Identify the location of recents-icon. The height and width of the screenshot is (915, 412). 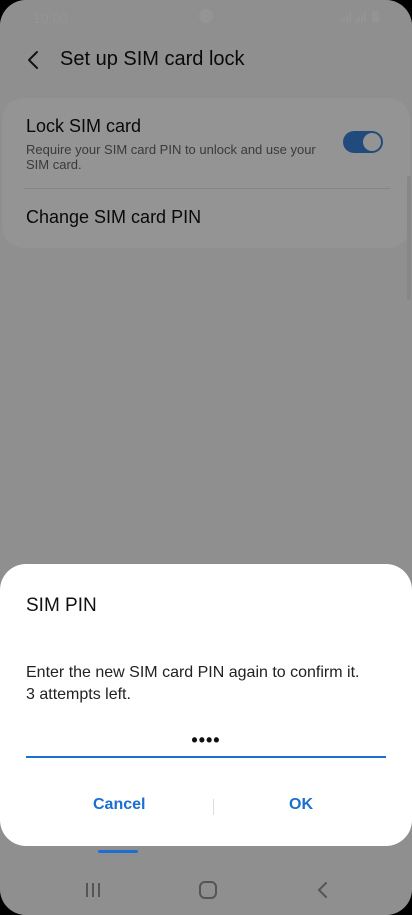
(93, 890).